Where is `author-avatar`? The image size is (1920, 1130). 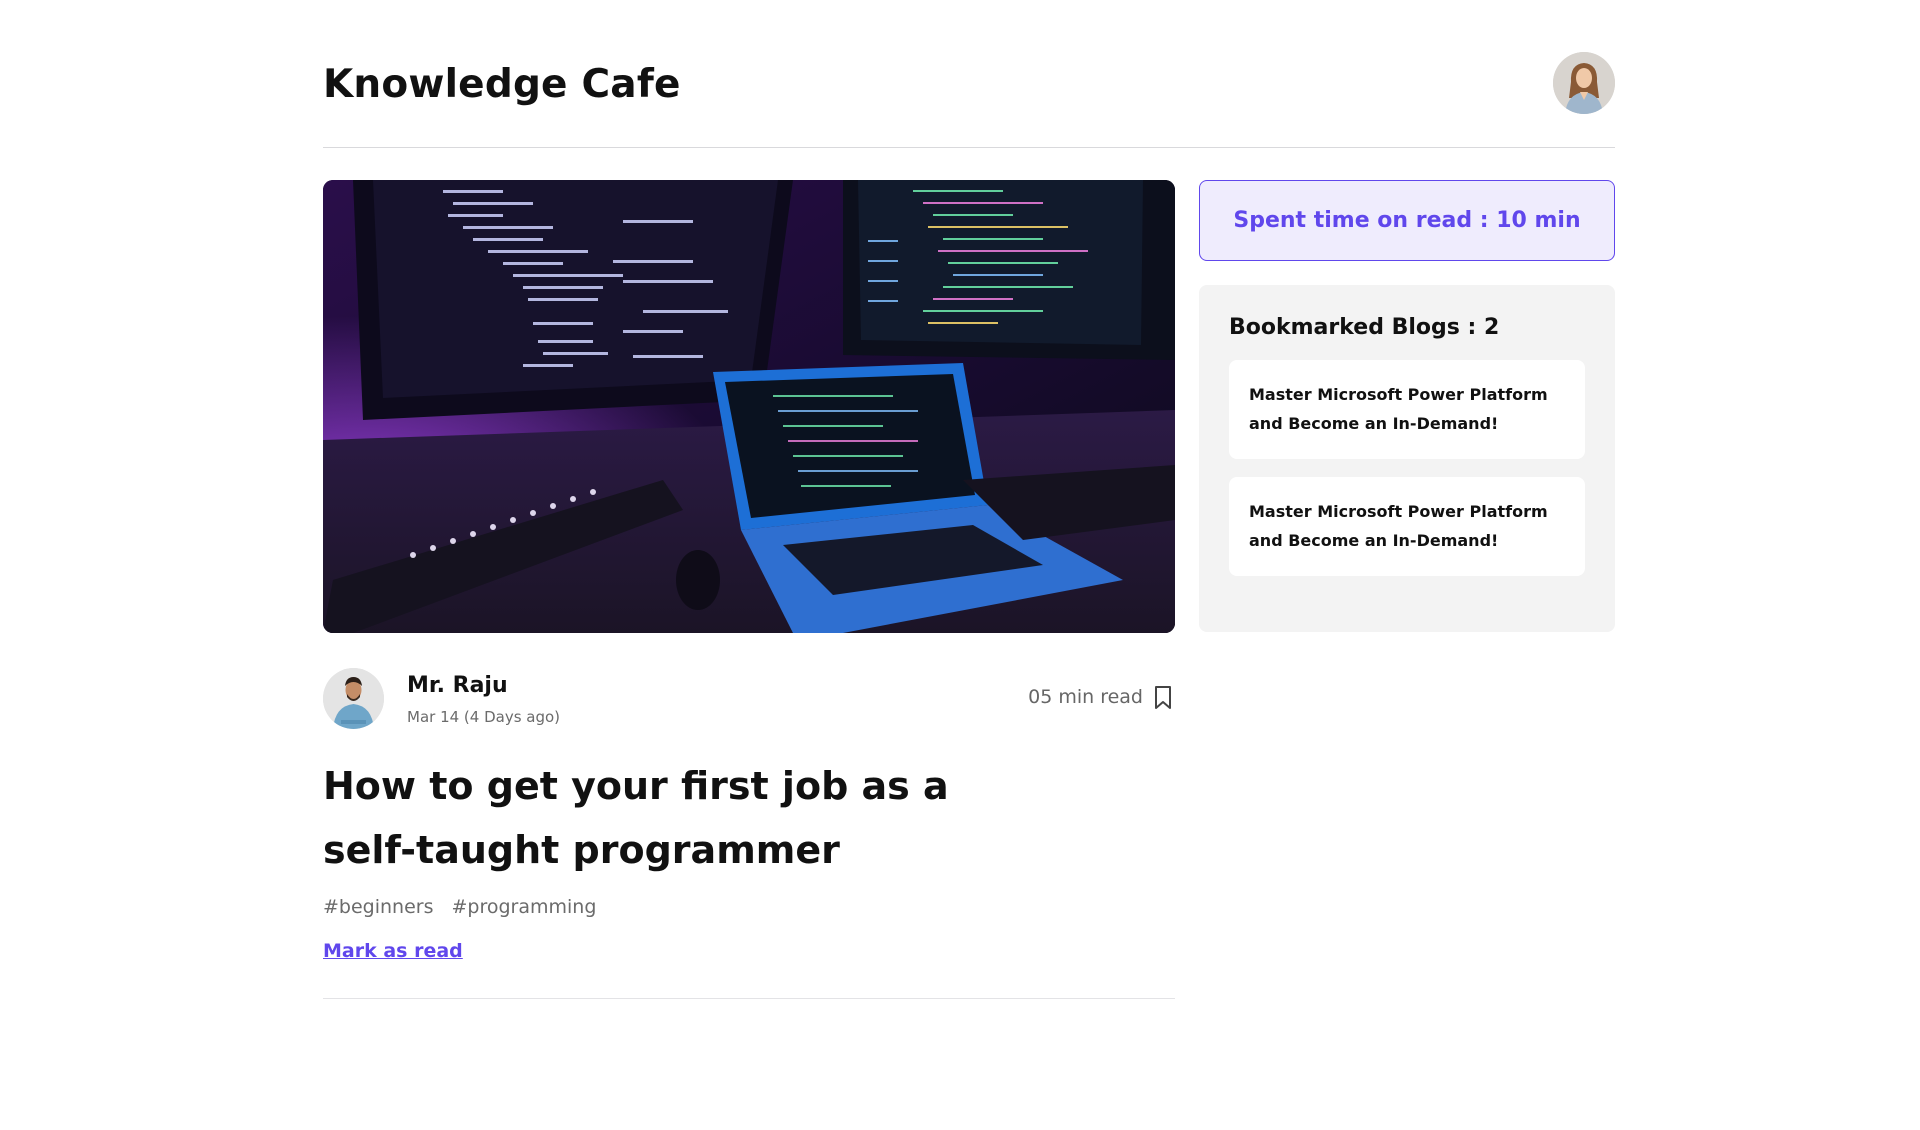 author-avatar is located at coordinates (353, 698).